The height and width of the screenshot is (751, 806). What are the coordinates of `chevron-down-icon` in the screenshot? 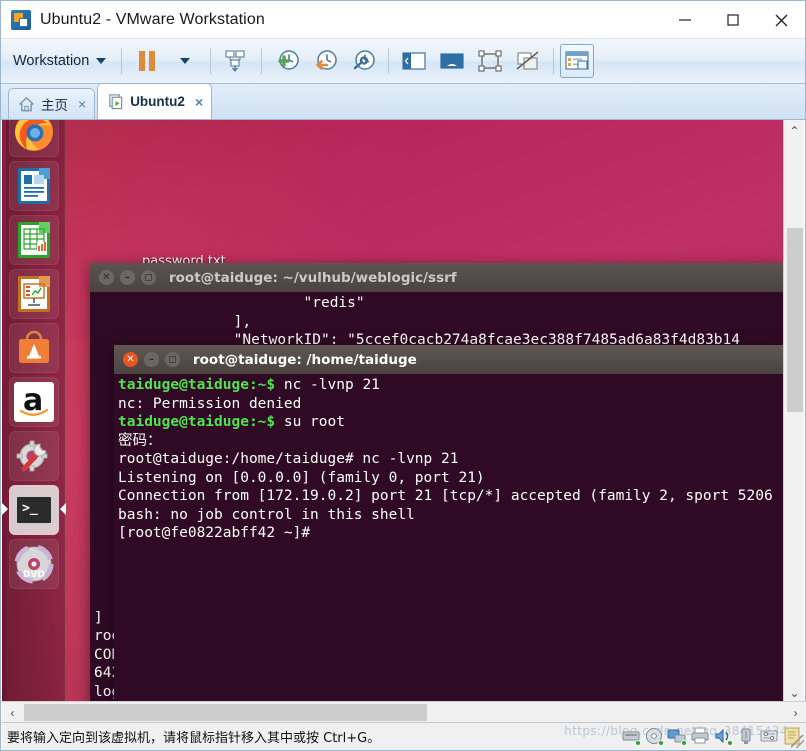 It's located at (185, 61).